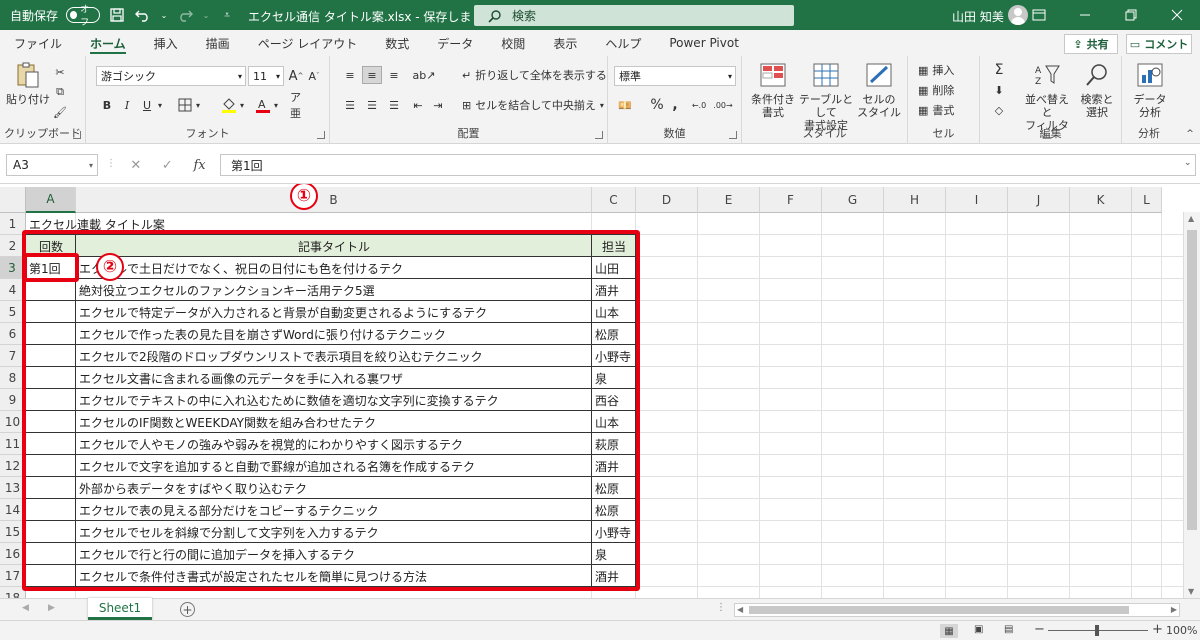  I want to click on align-bottom-icon: ≡, so click(394, 75).